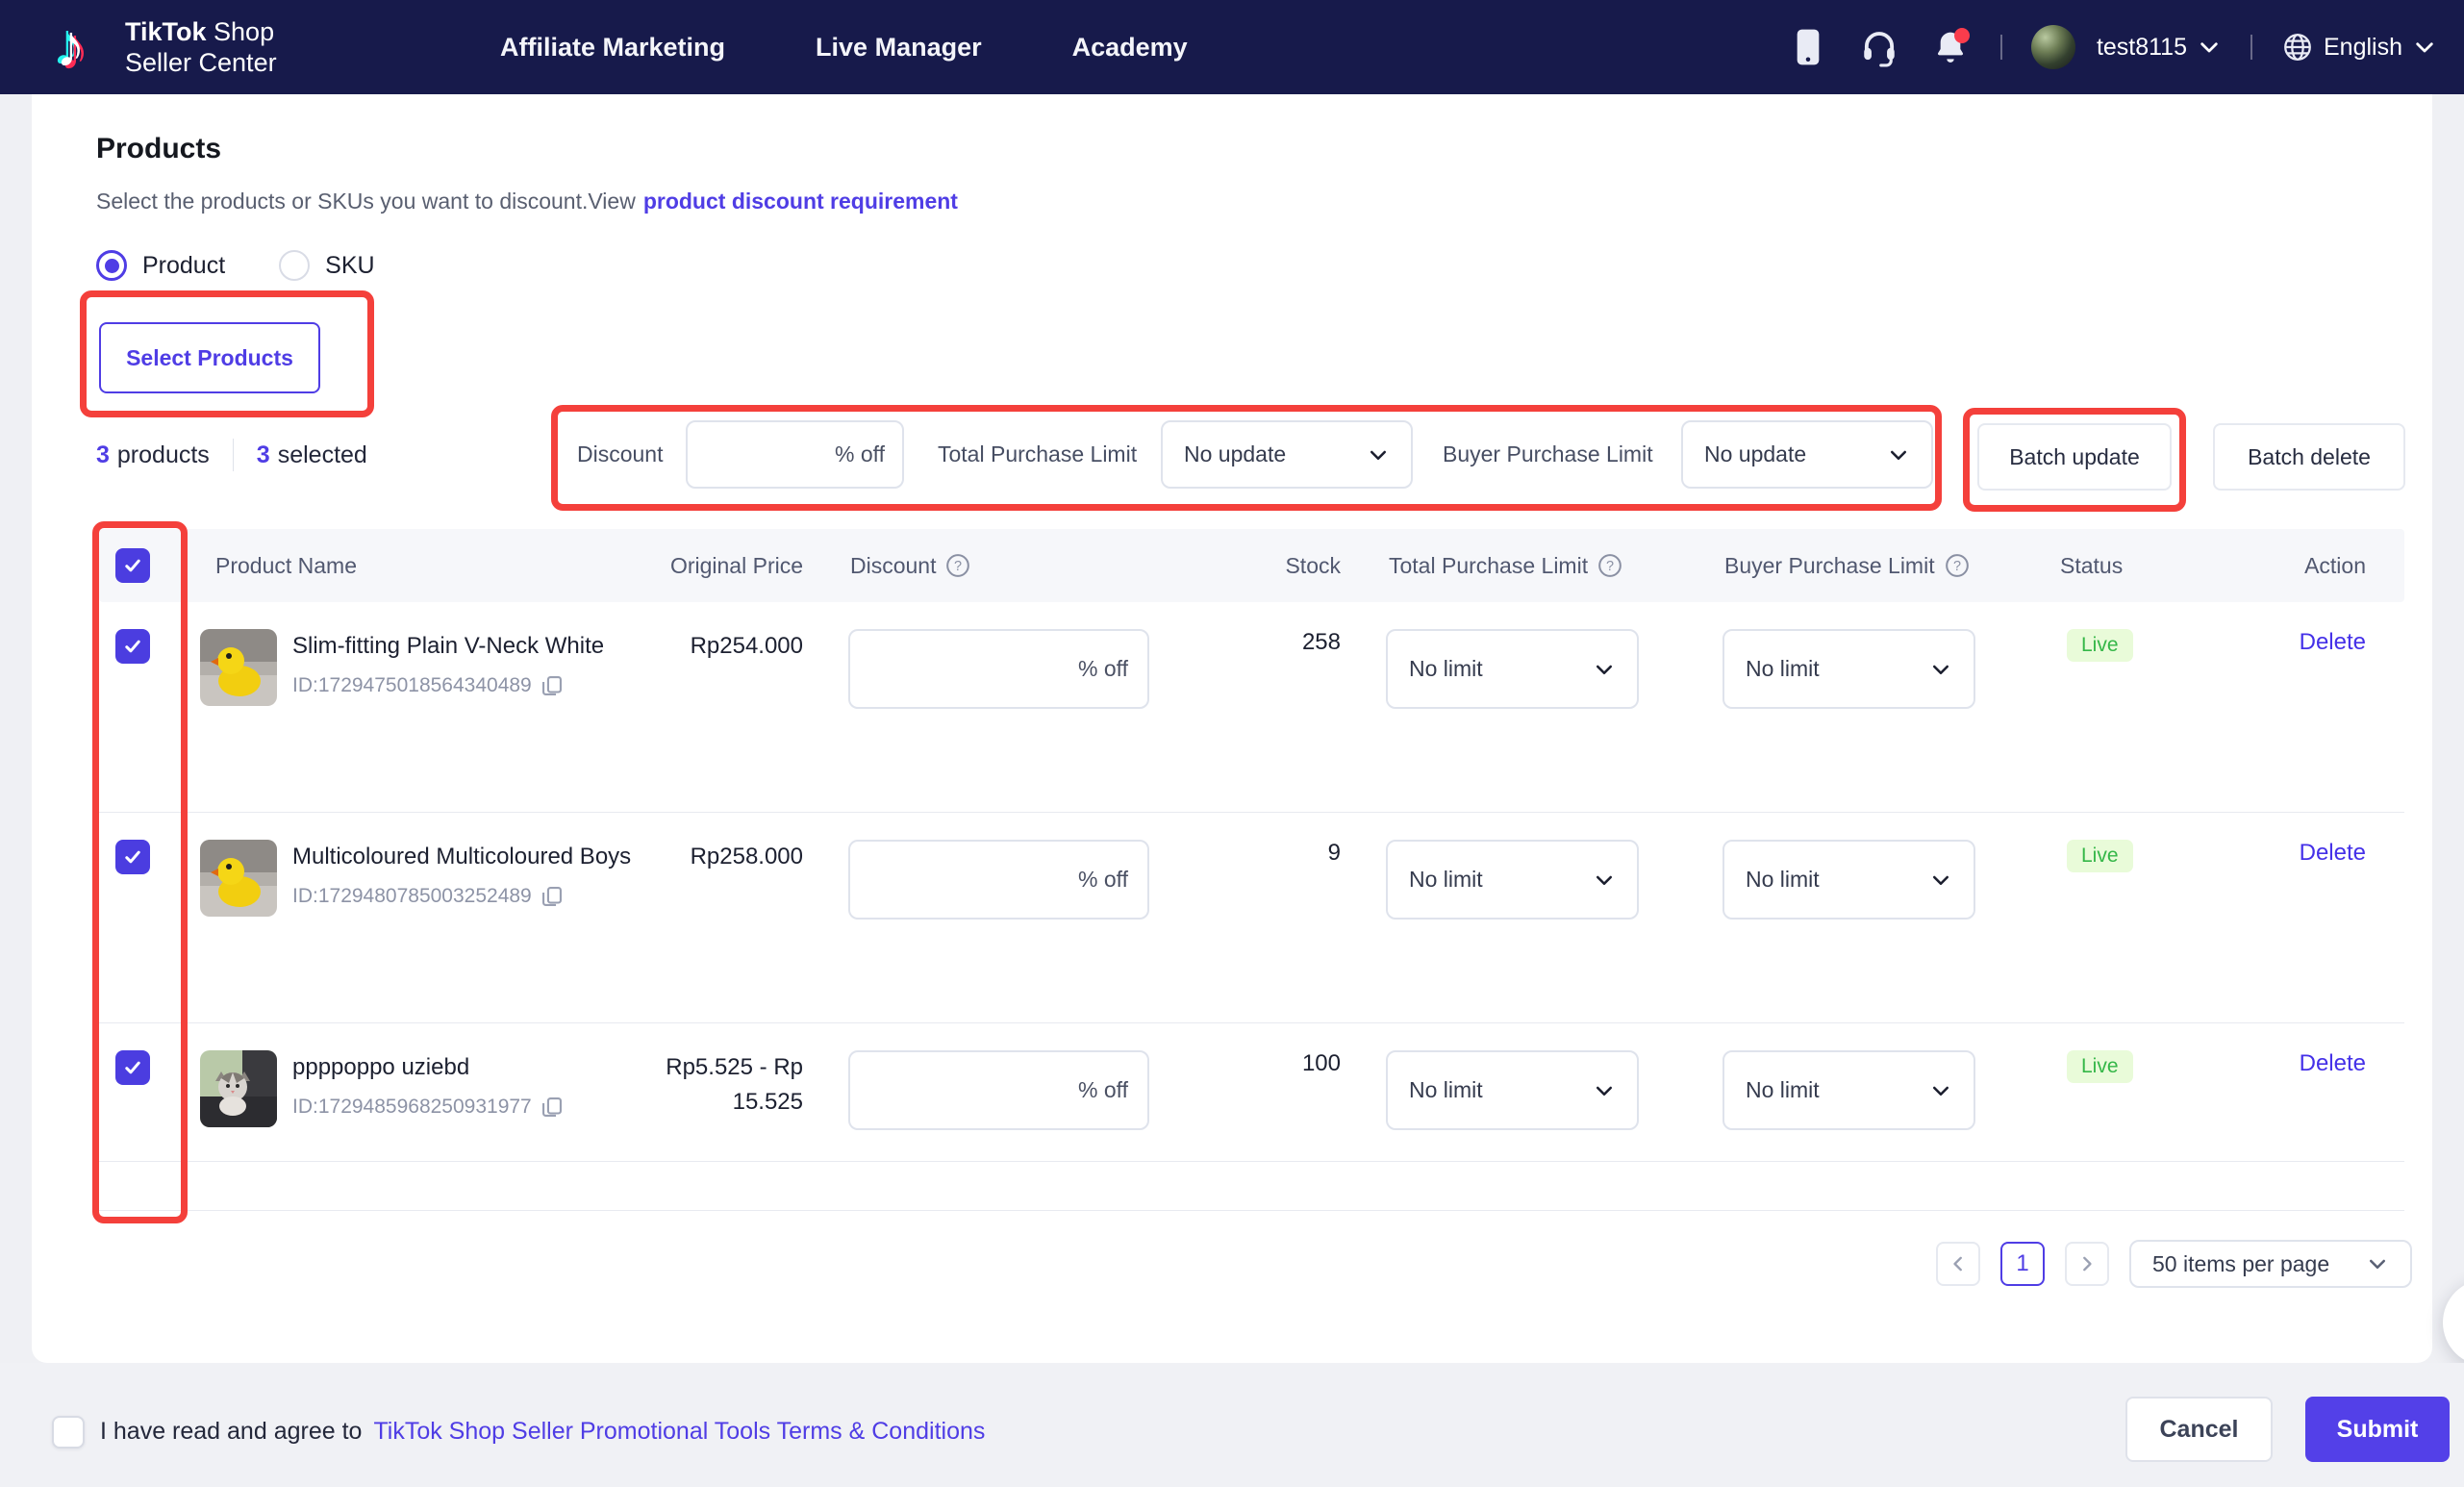 This screenshot has height=1487, width=2464. What do you see at coordinates (2092, 565) in the screenshot?
I see `col-status: Status` at bounding box center [2092, 565].